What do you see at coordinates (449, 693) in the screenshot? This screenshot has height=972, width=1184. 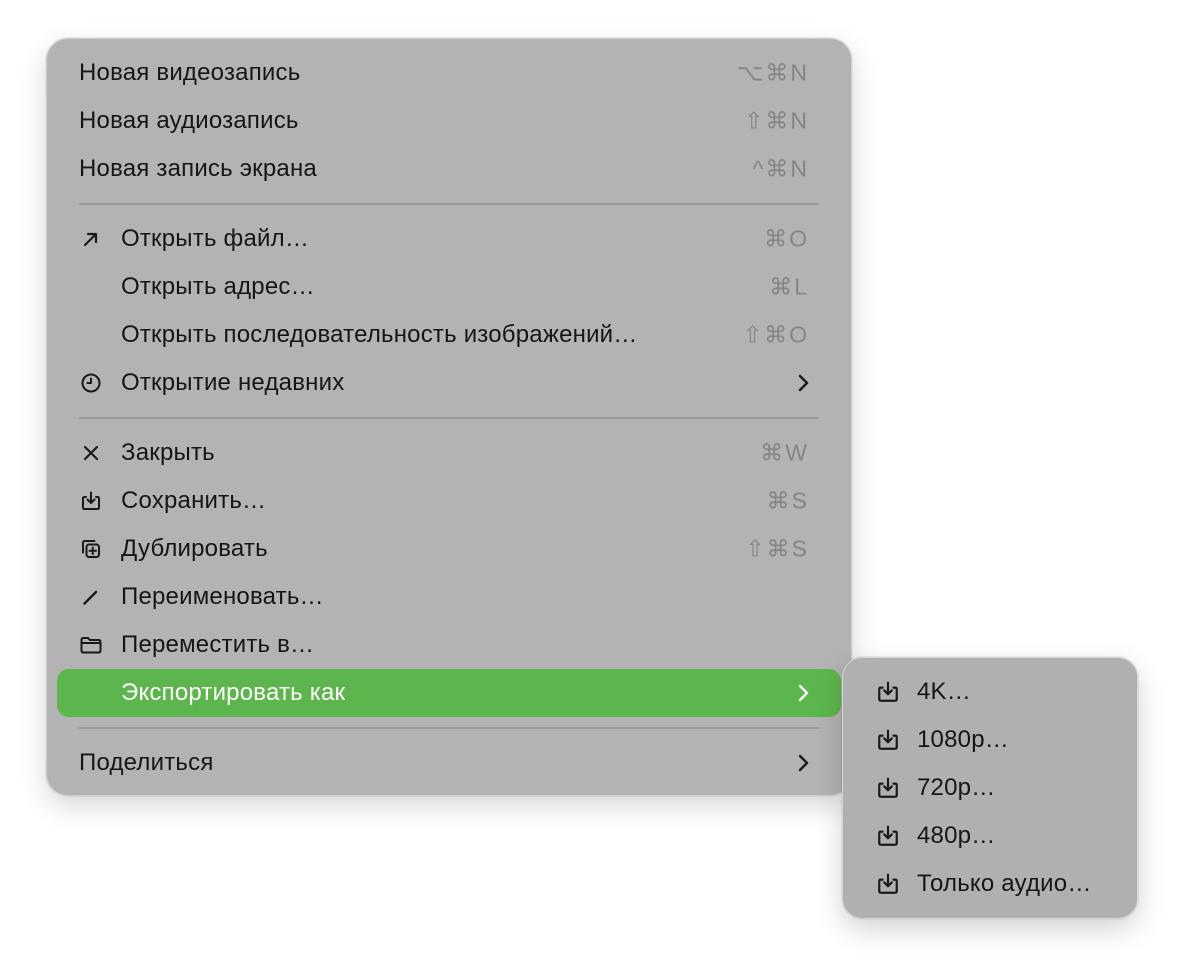 I see `menu-item-export-as: Экспортировать как` at bounding box center [449, 693].